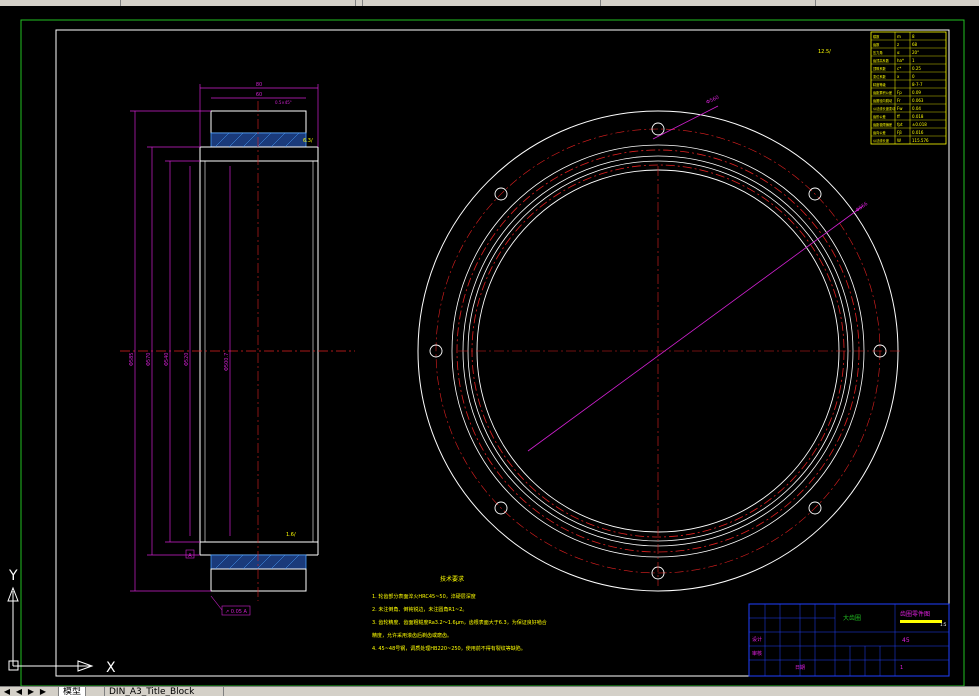 This screenshot has width=979, height=696. I want to click on param-cell-r8-c2: 0.063, so click(918, 100).